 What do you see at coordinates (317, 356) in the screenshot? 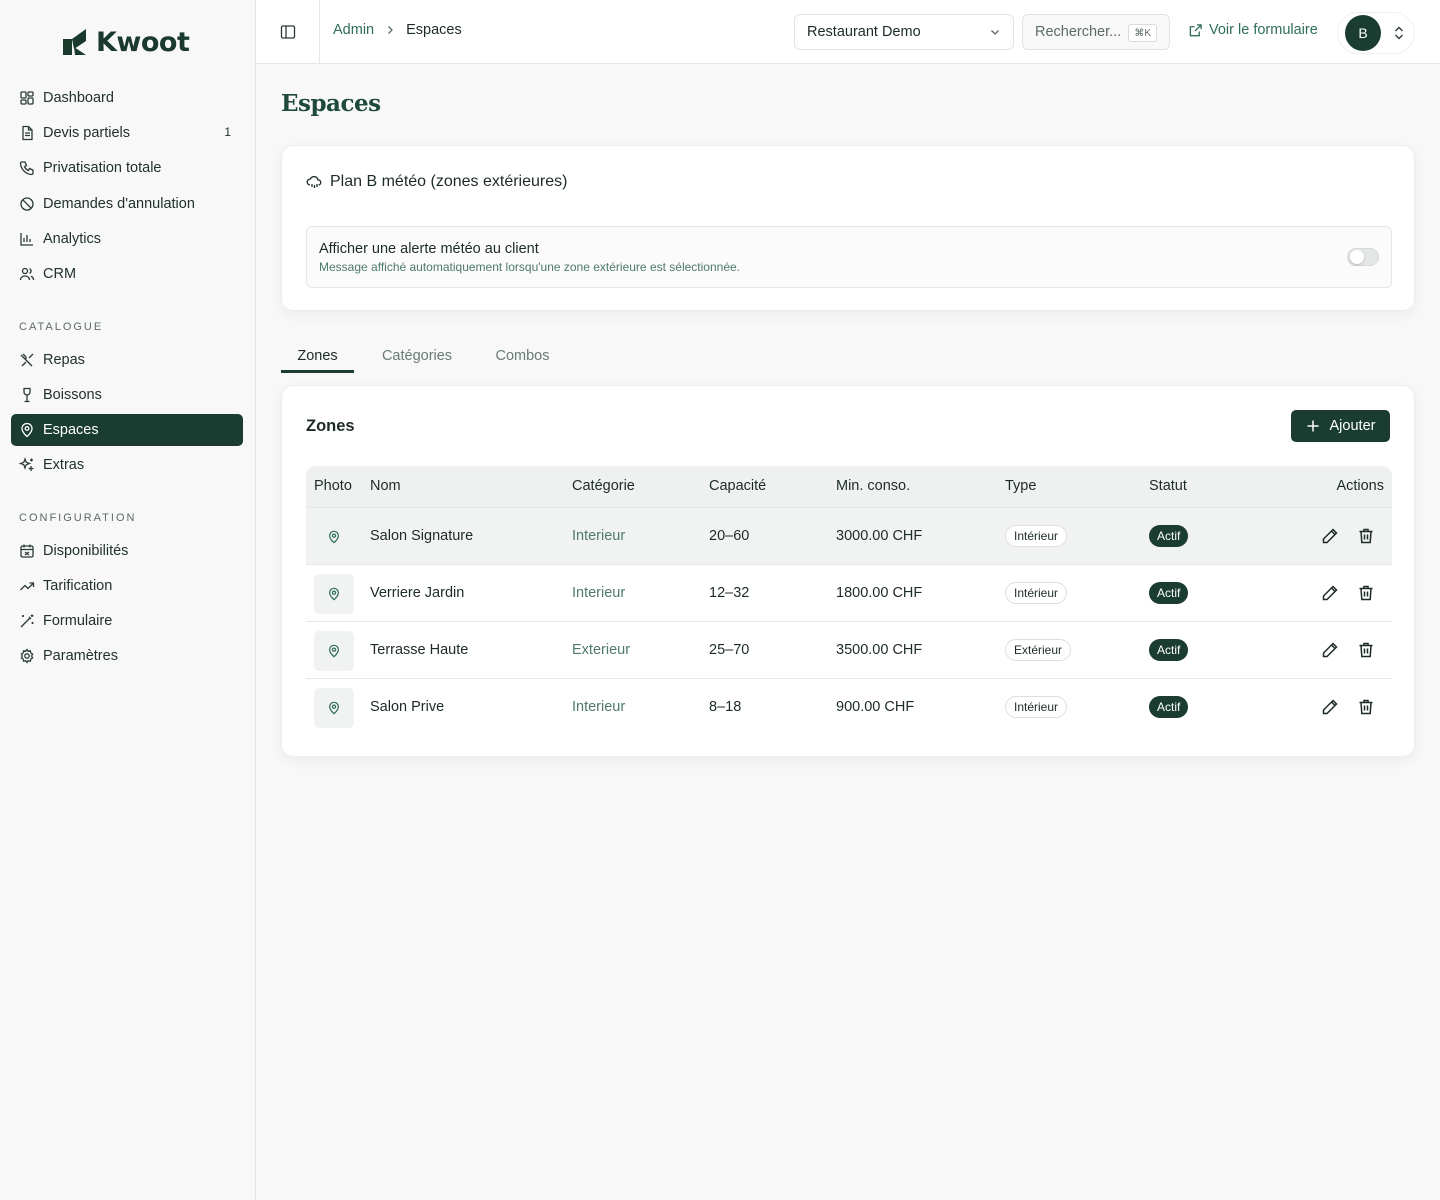
I see `tab-zones: Zones` at bounding box center [317, 356].